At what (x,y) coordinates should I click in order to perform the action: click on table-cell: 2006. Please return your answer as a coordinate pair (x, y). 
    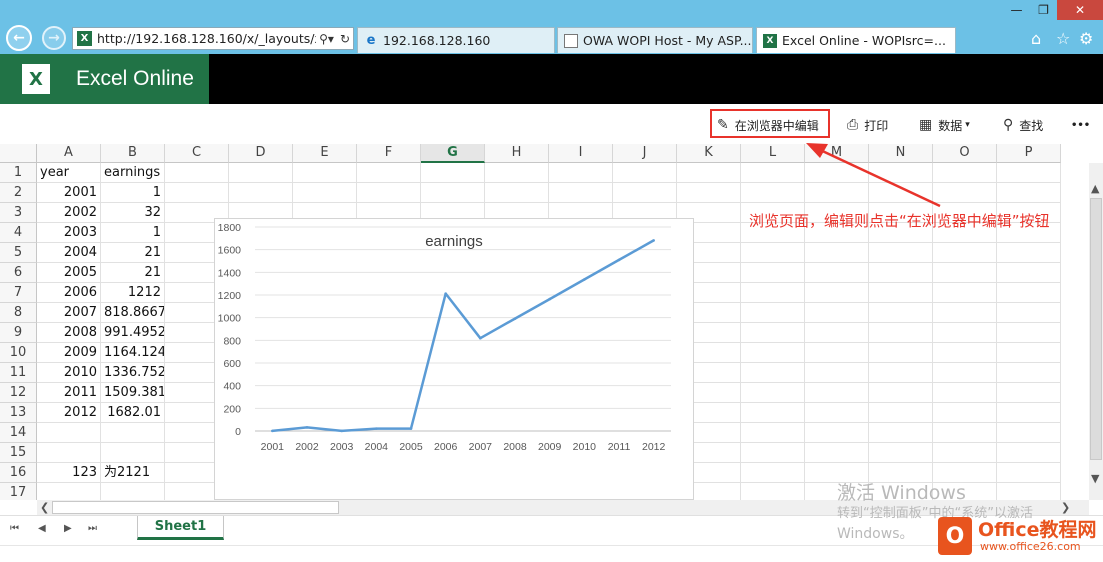
    Looking at the image, I should click on (69, 293).